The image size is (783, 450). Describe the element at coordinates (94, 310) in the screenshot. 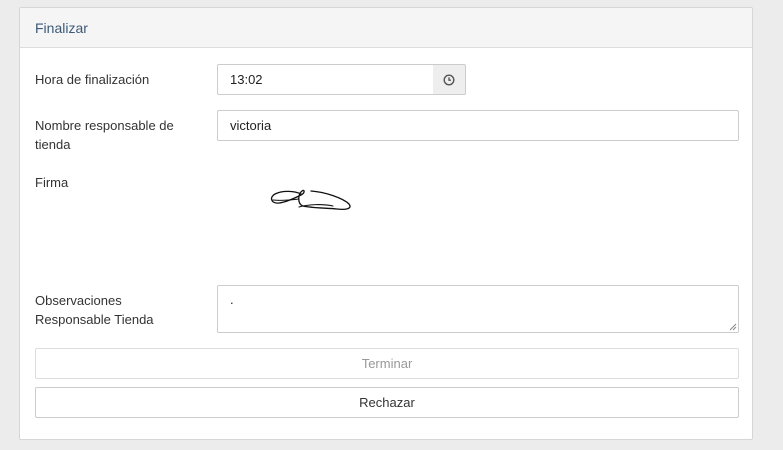

I see `observations-label: Observaciones Responsable Tienda` at that location.